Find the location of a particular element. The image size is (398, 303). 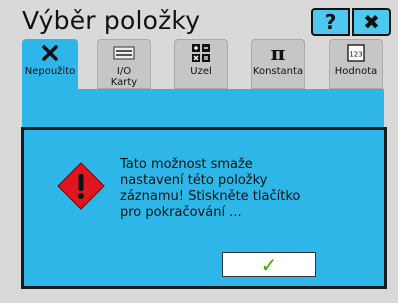

svg-text: 123 is located at coordinates (355, 55).